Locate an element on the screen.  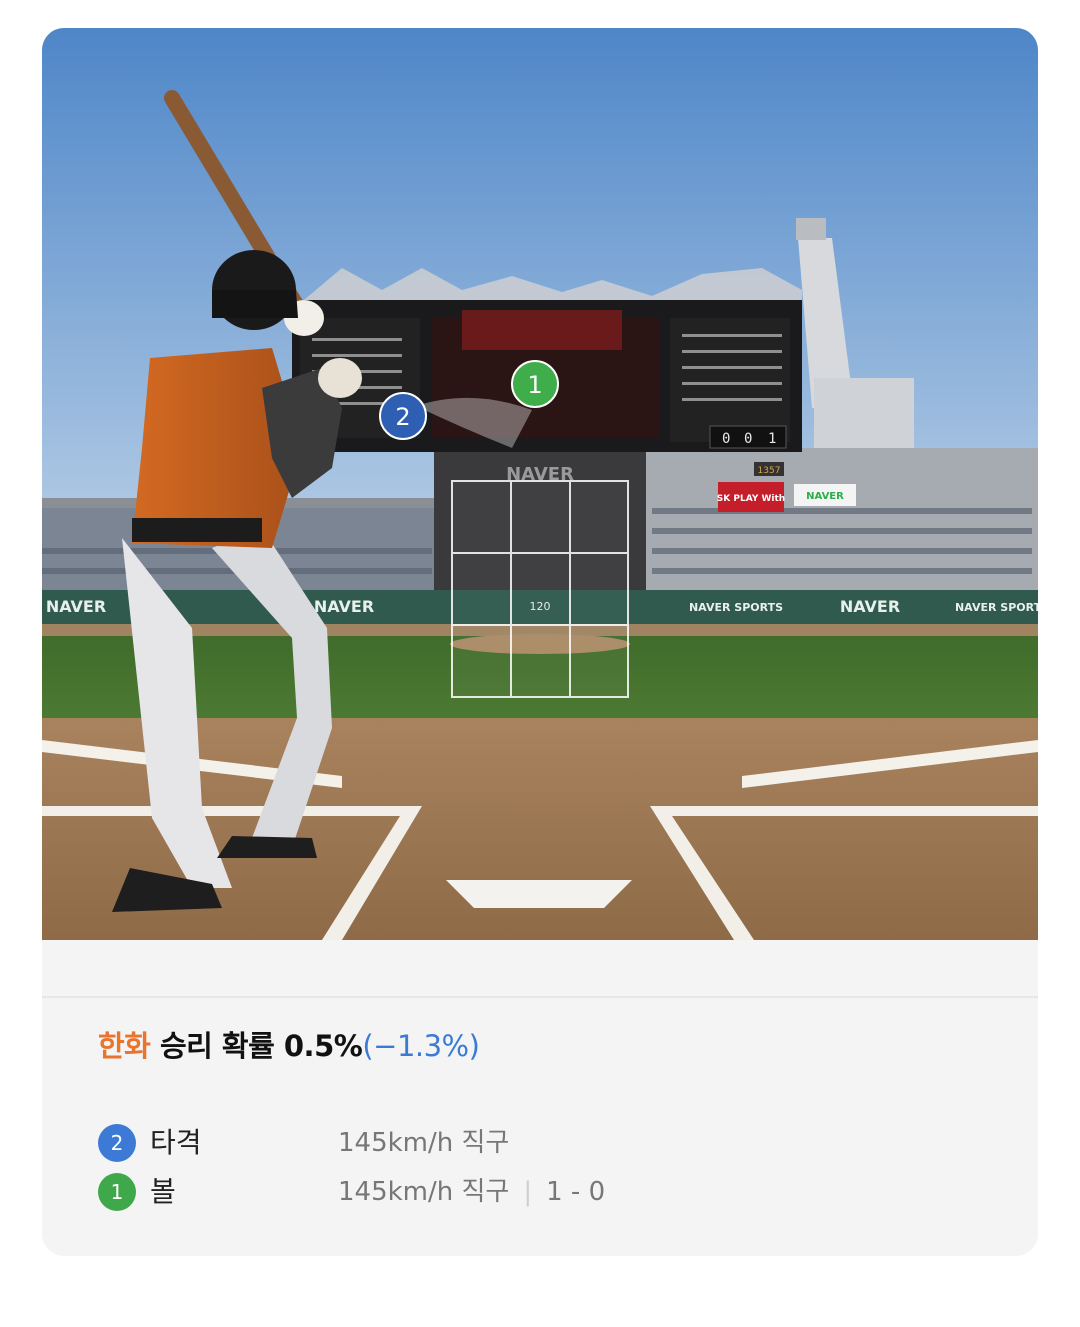
sponsor-sign: SK PLAY With is located at coordinates (751, 499).